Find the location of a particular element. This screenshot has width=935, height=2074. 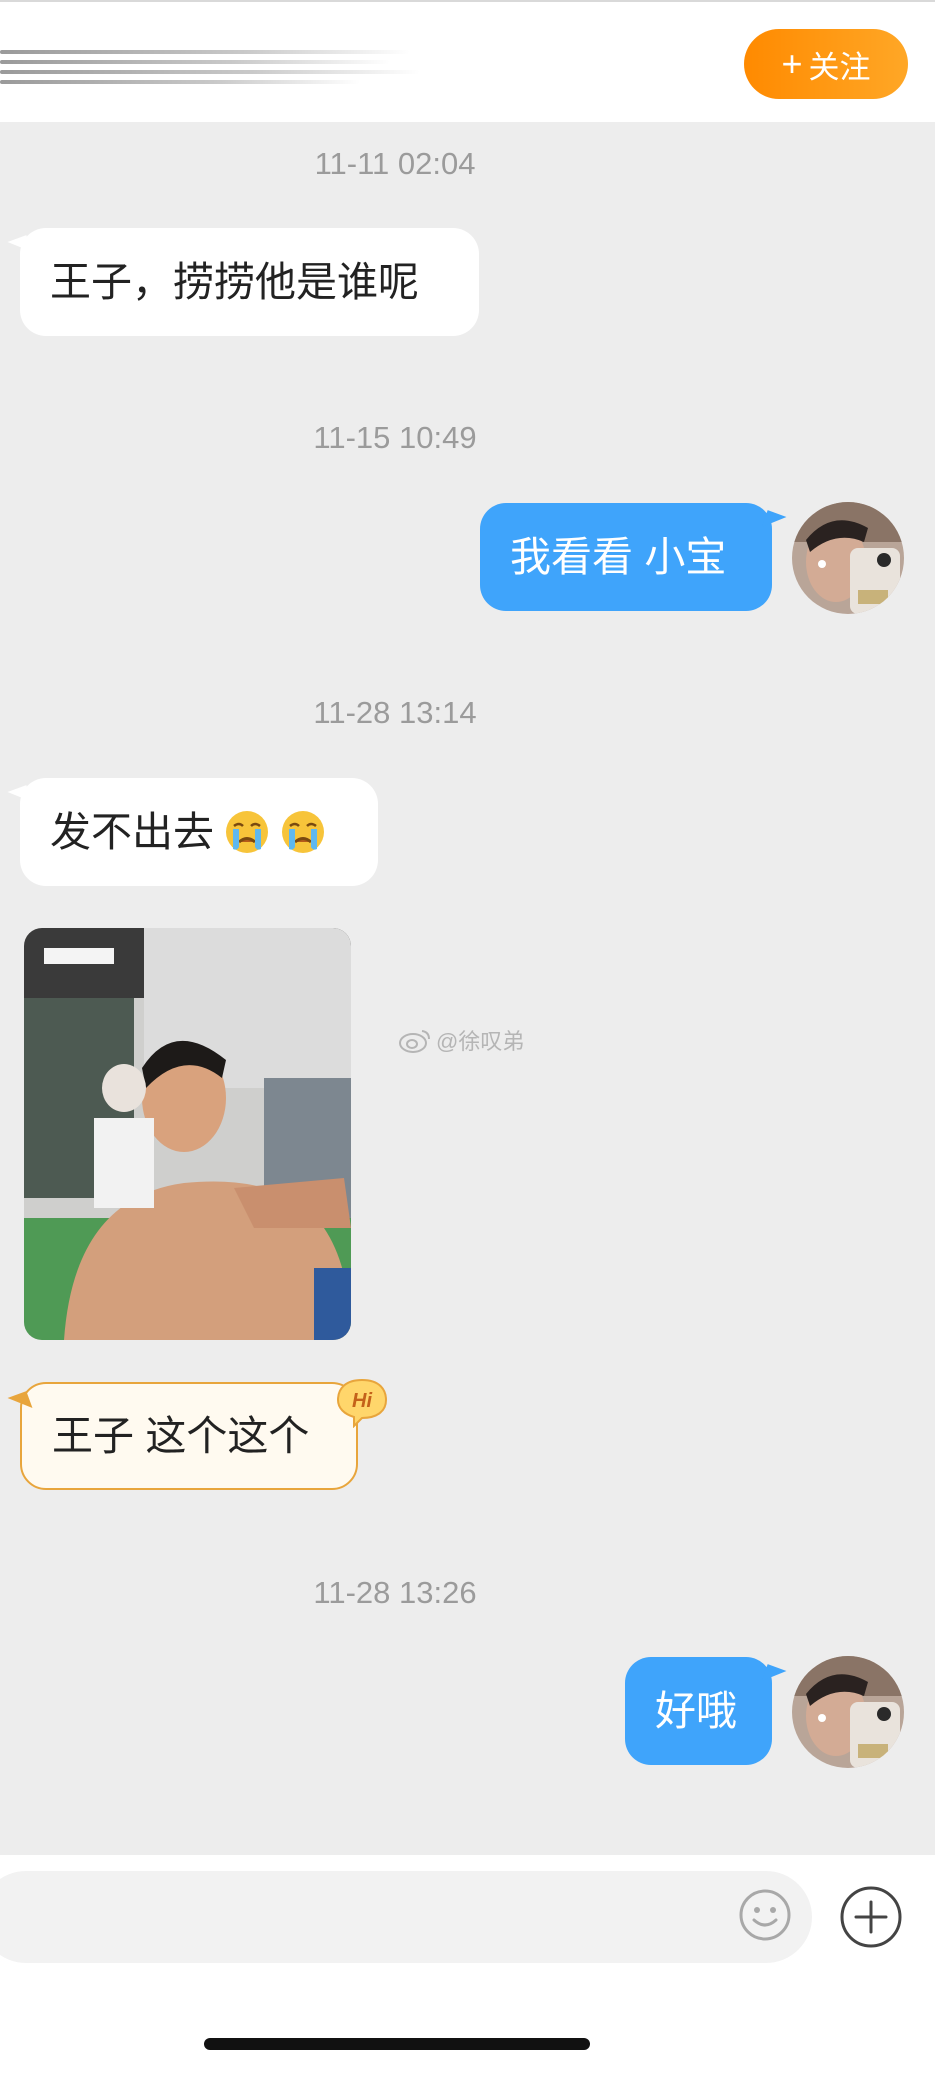

timestamp: 11-28 13:26 is located at coordinates (395, 1592).